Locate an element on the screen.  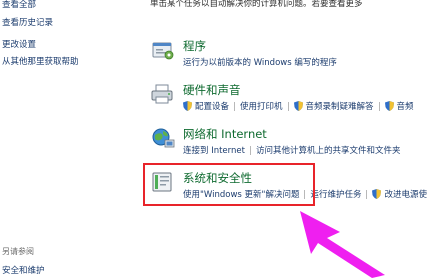
pointer-arrow-icon is located at coordinates (342, 244).